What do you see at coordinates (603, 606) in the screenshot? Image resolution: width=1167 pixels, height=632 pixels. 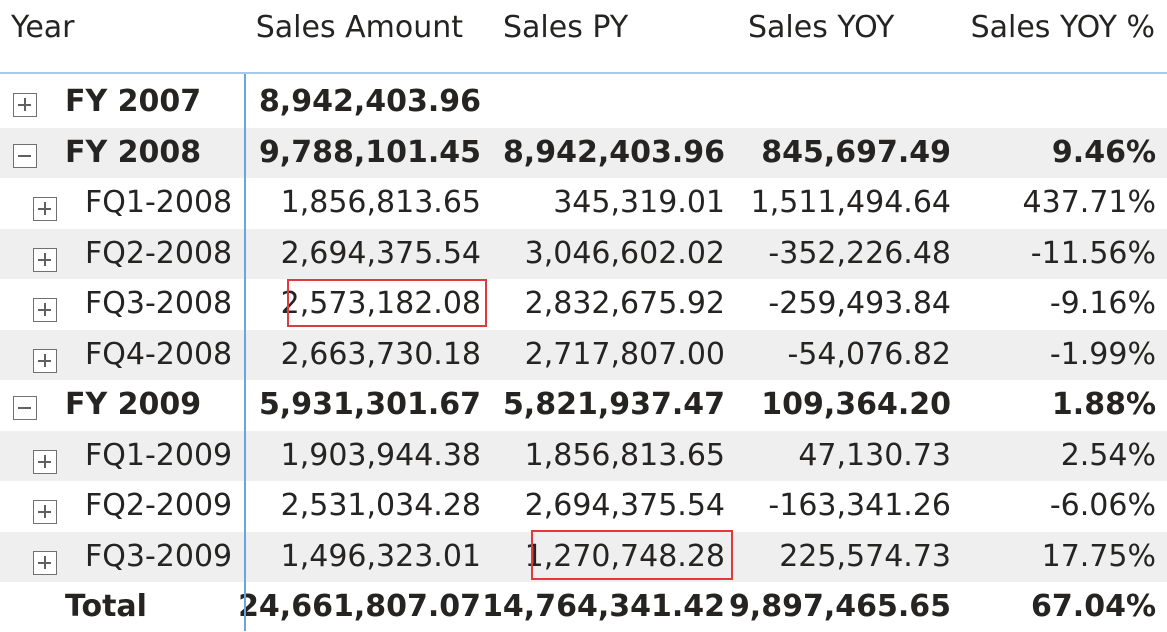 I see `total-sales-py: 14,764,341.42` at bounding box center [603, 606].